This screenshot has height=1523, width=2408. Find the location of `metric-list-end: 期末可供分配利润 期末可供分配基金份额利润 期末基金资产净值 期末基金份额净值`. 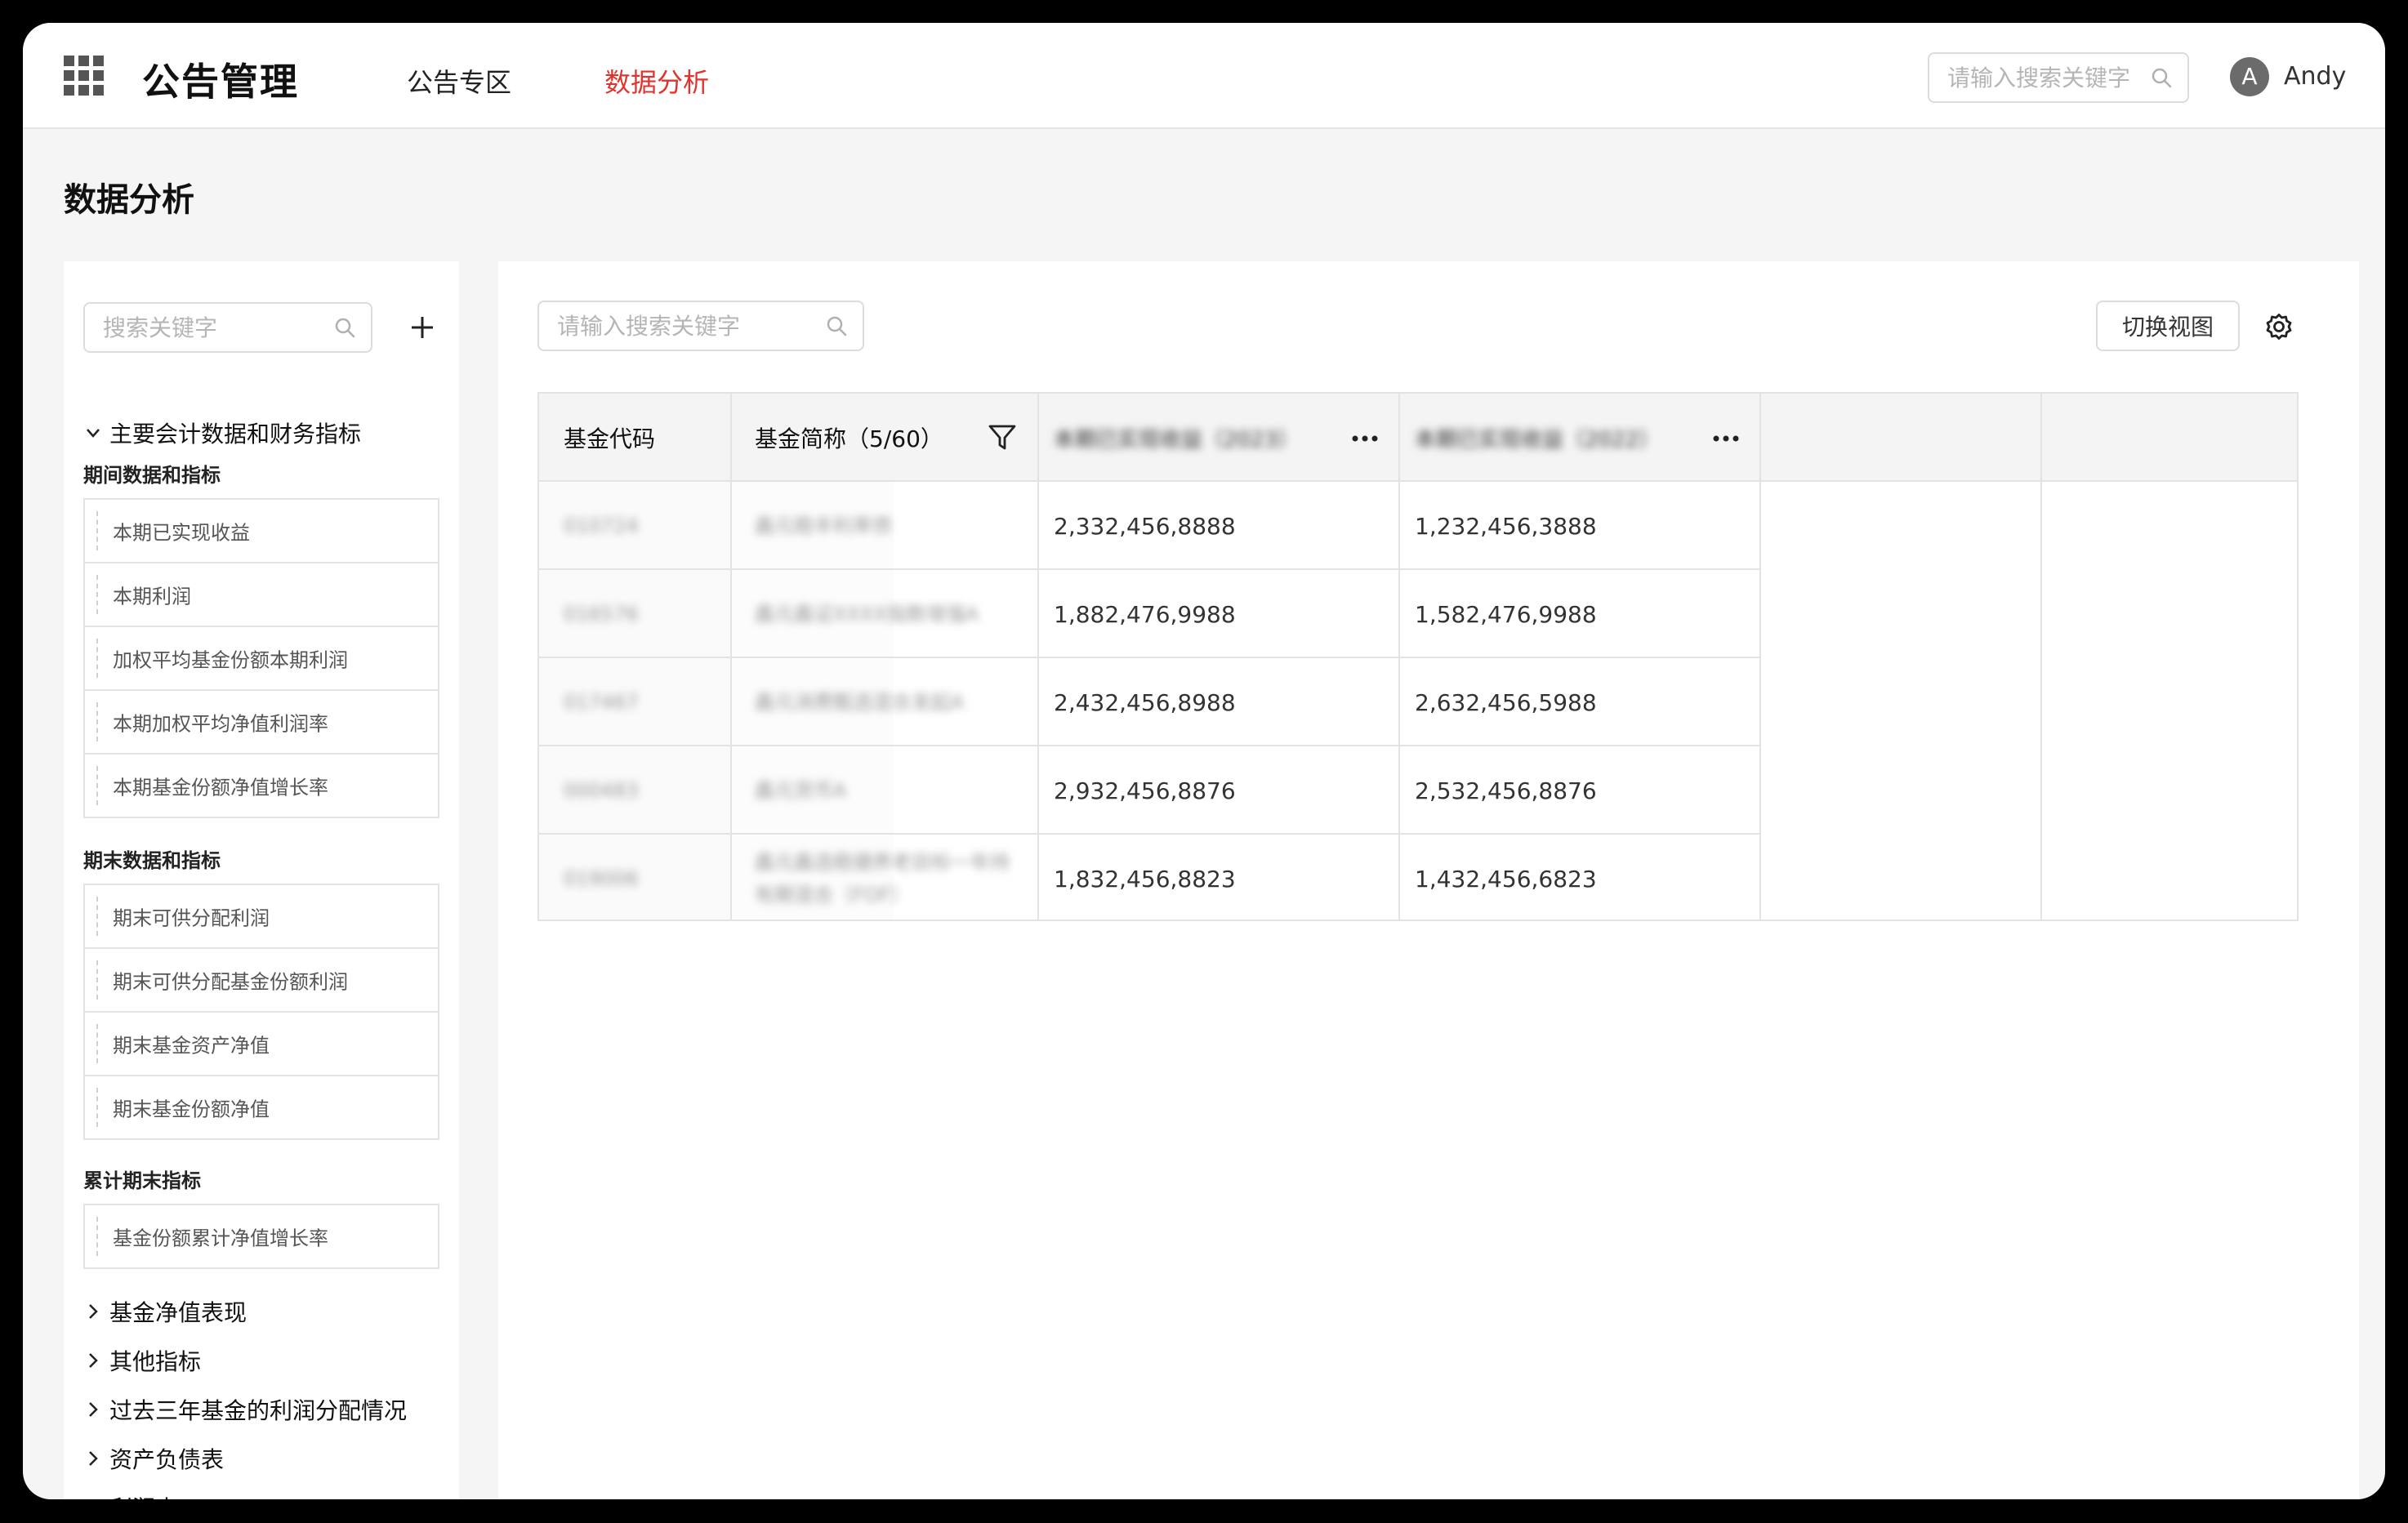

metric-list-end: 期末可供分配利润 期末可供分配基金份额利润 期末基金资产净值 期末基金份额净值 is located at coordinates (261, 1012).